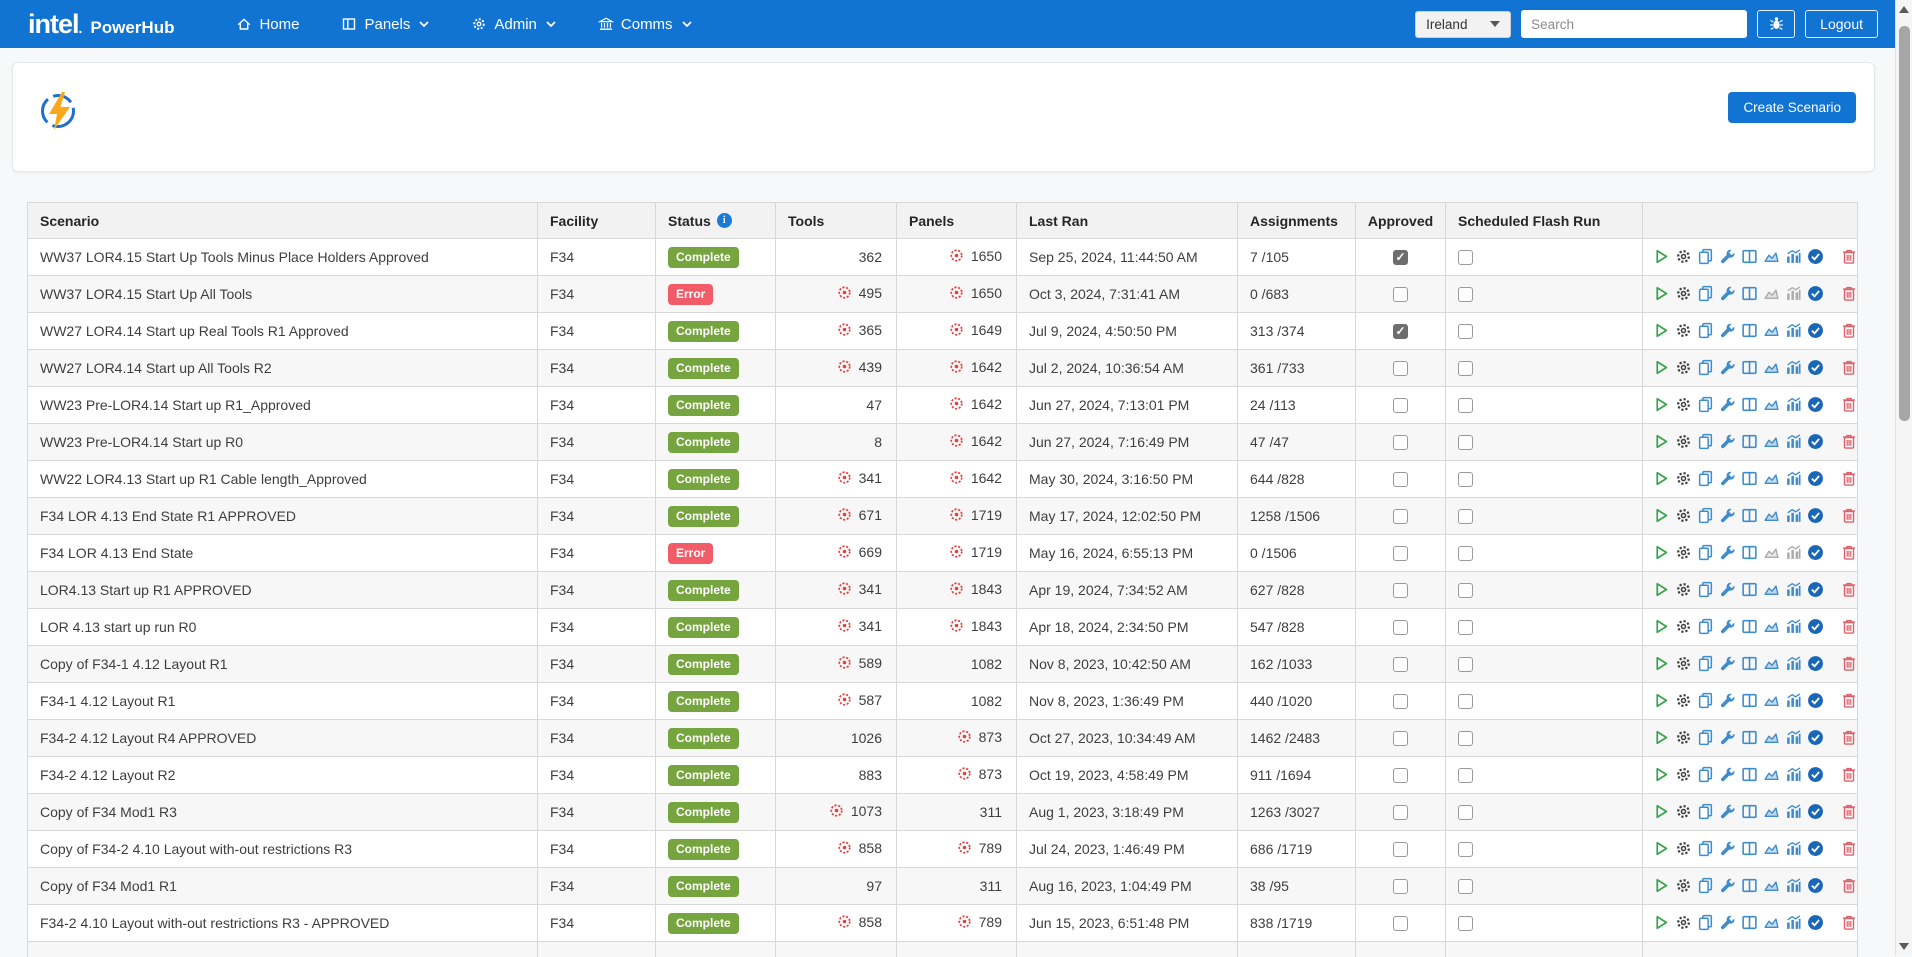  I want to click on info-icon: i, so click(724, 220).